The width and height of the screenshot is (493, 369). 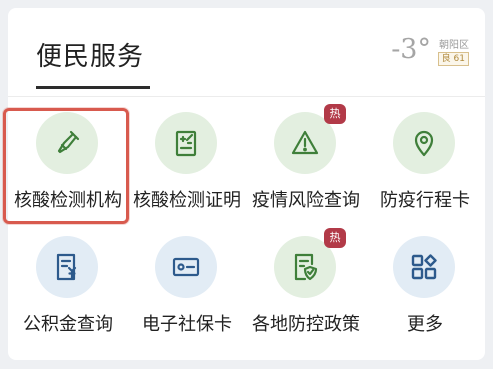 I want to click on service-more: 更多, so click(x=425, y=291).